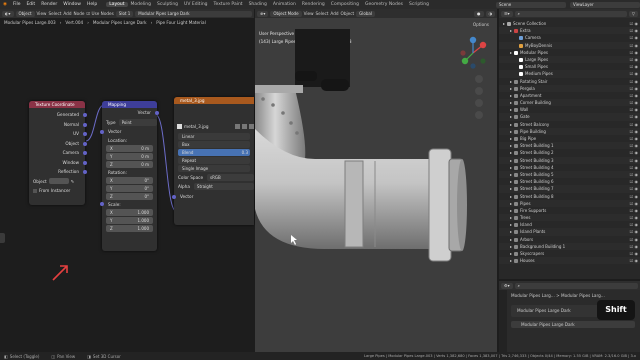  Describe the element at coordinates (569, 203) in the screenshot. I see `outliner-item: ▸ Pipes ☑ ◉` at that location.